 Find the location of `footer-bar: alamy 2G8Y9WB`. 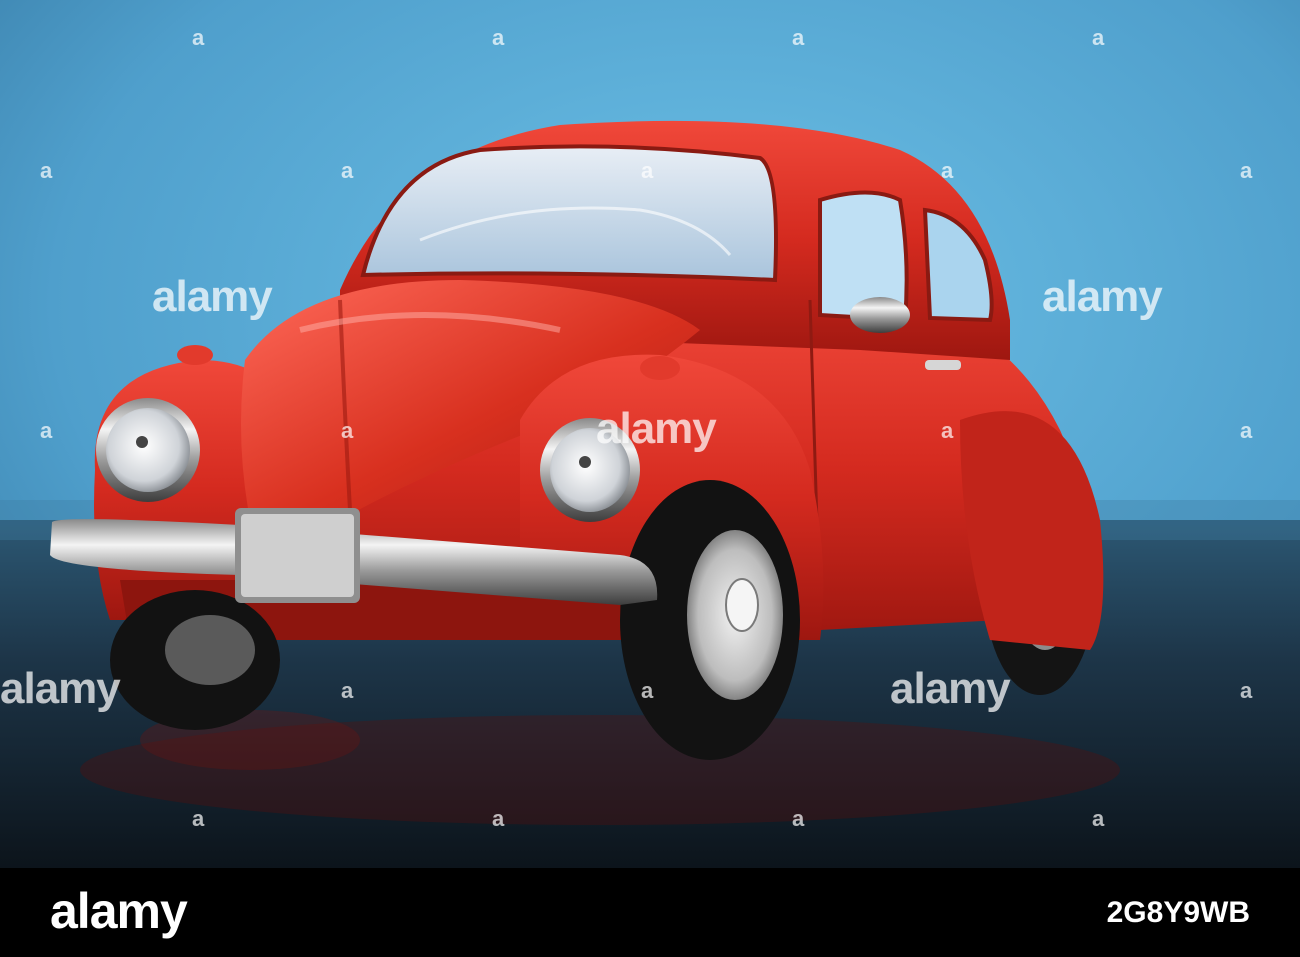

footer-bar: alamy 2G8Y9WB is located at coordinates (650, 912).